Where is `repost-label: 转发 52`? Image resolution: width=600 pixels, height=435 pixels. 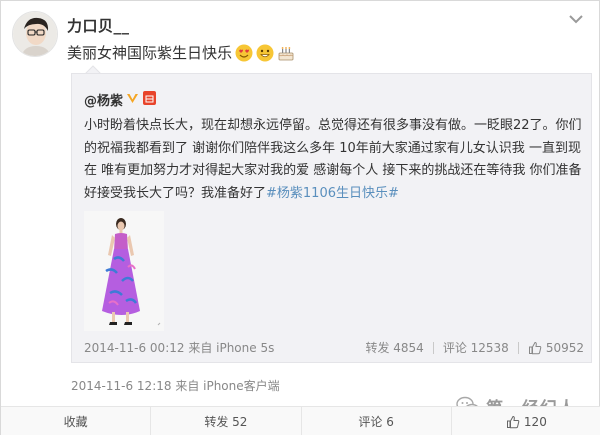
repost-label: 转发 52 is located at coordinates (226, 422).